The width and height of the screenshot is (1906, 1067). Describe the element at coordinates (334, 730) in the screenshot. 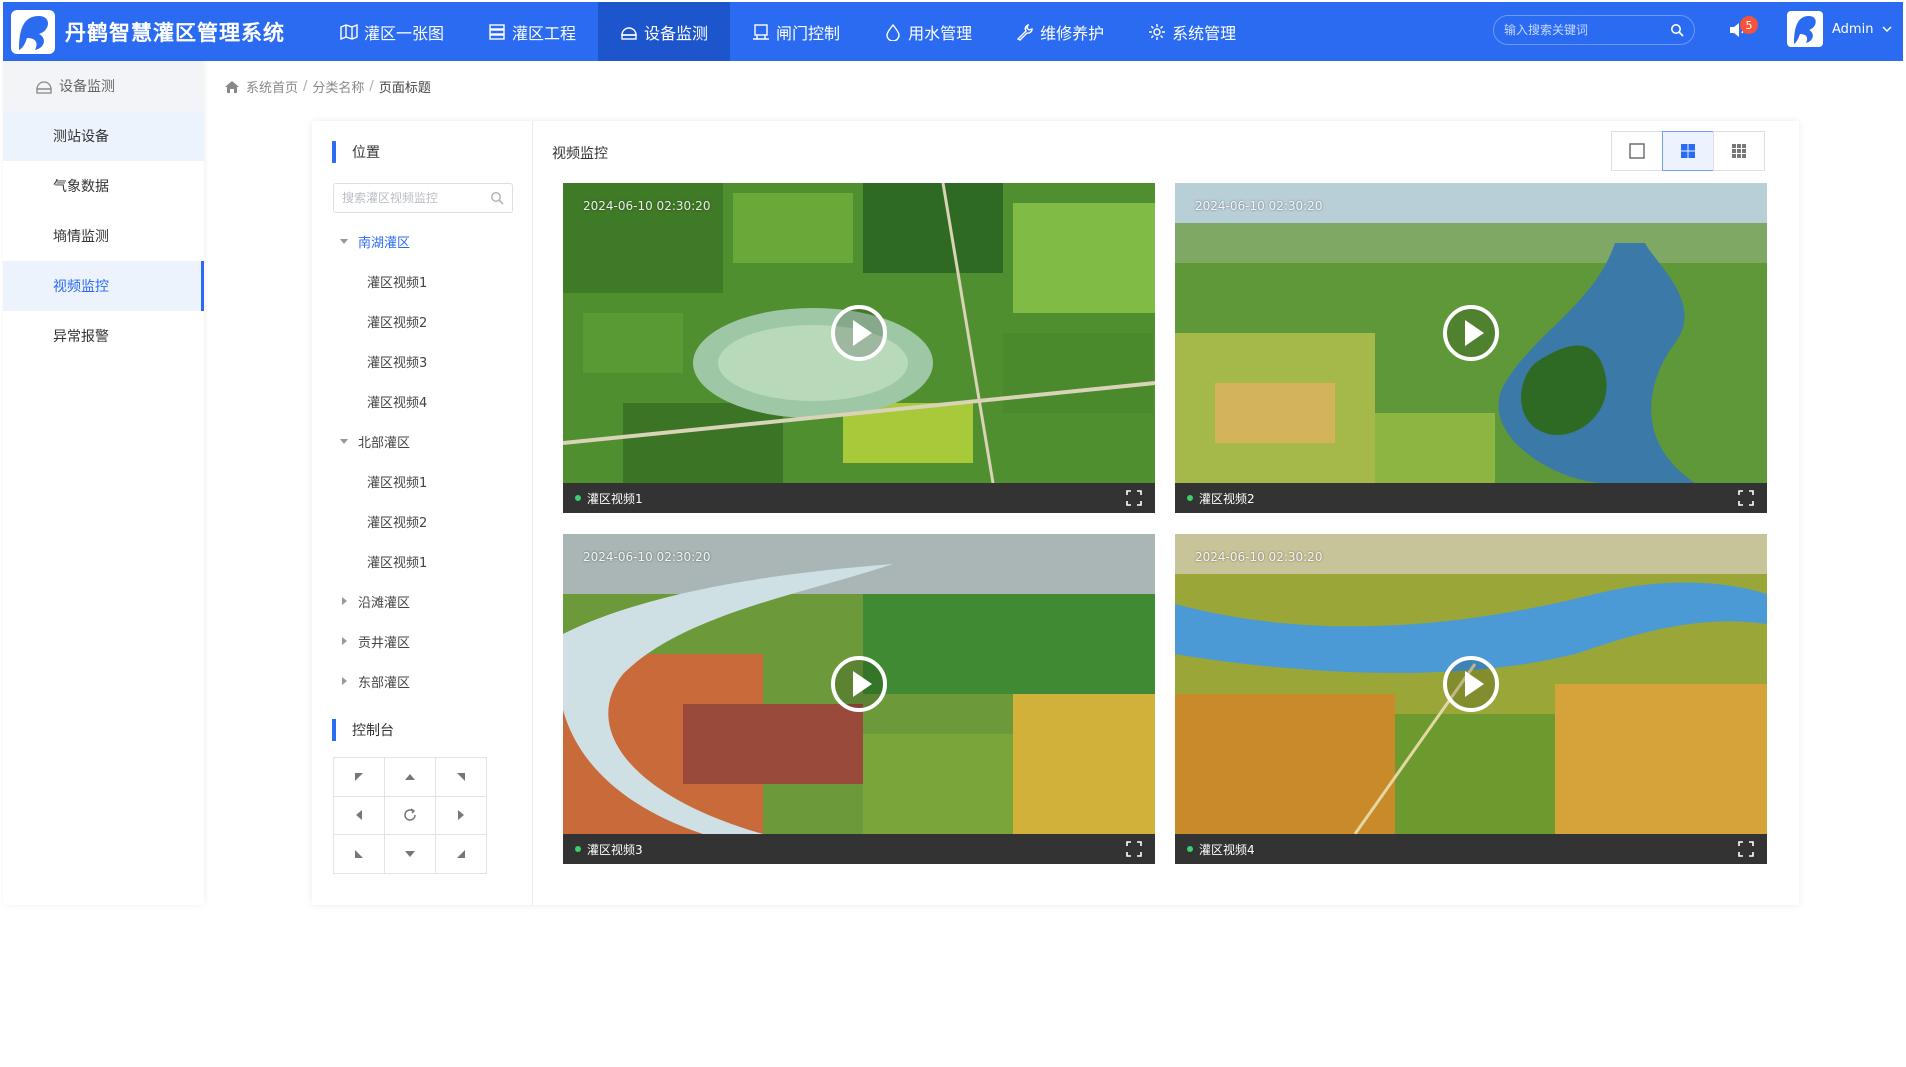

I see `title-accent-bar` at that location.